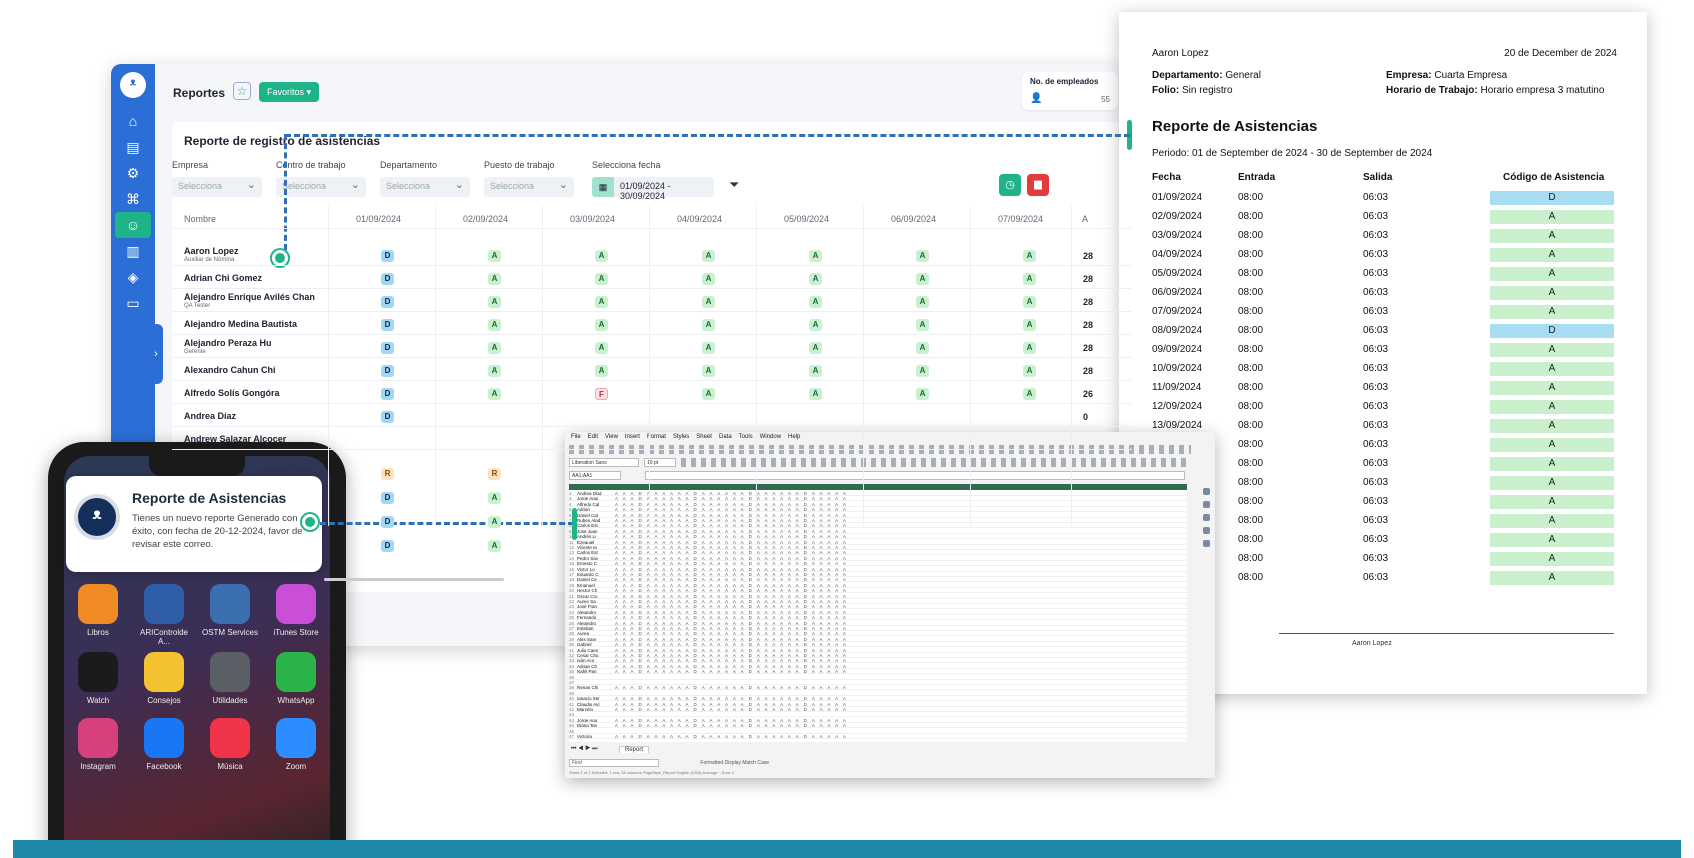 Image resolution: width=1694 pixels, height=858 pixels. Describe the element at coordinates (133, 85) in the screenshot. I see `app-logo-icon: ᵜ` at that location.